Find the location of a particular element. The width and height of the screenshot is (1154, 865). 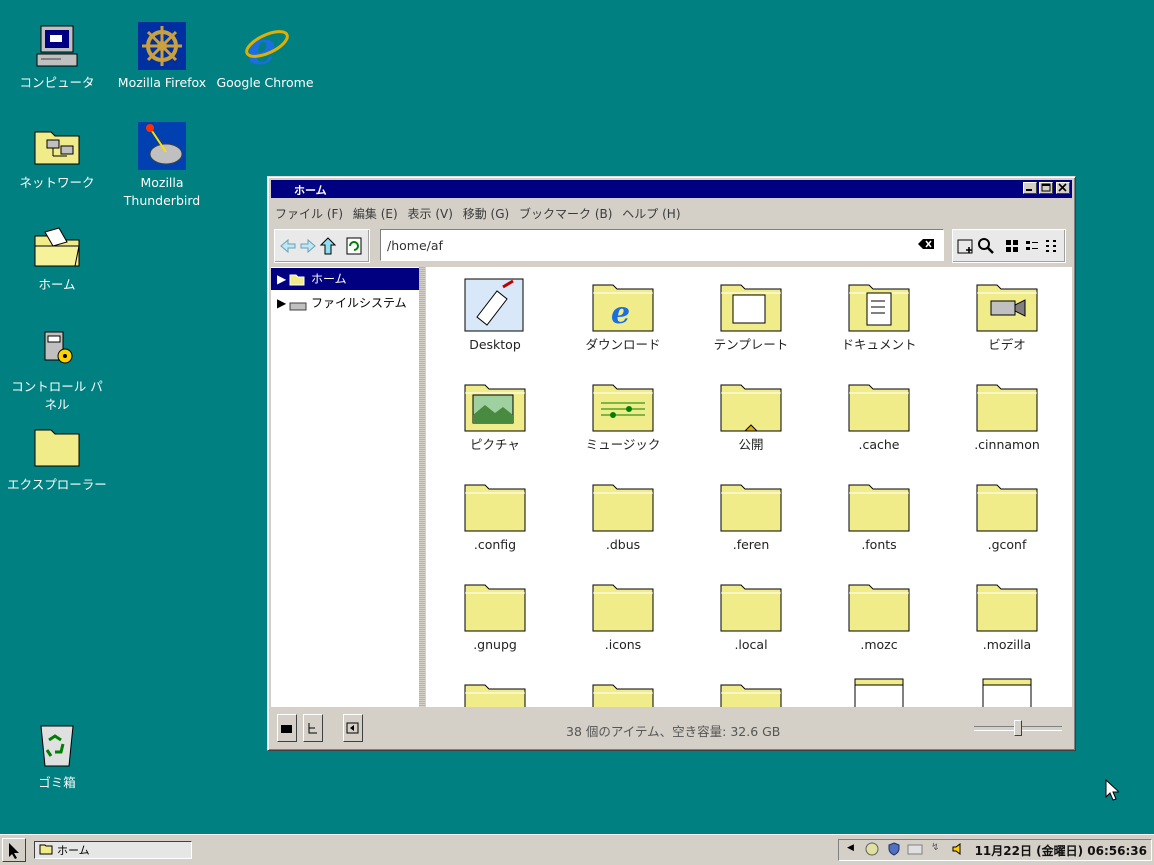

menu-edit: 編集 (E) is located at coordinates (375, 213).